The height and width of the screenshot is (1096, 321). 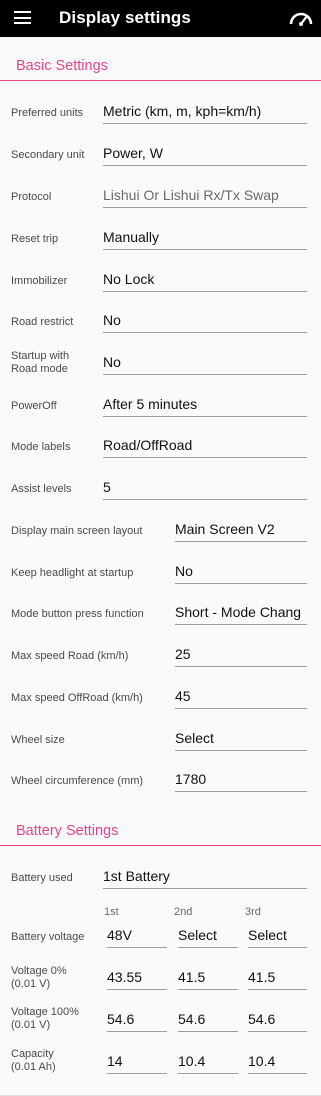 What do you see at coordinates (62, 66) in the screenshot?
I see `basic-settings-title: Basic Settings` at bounding box center [62, 66].